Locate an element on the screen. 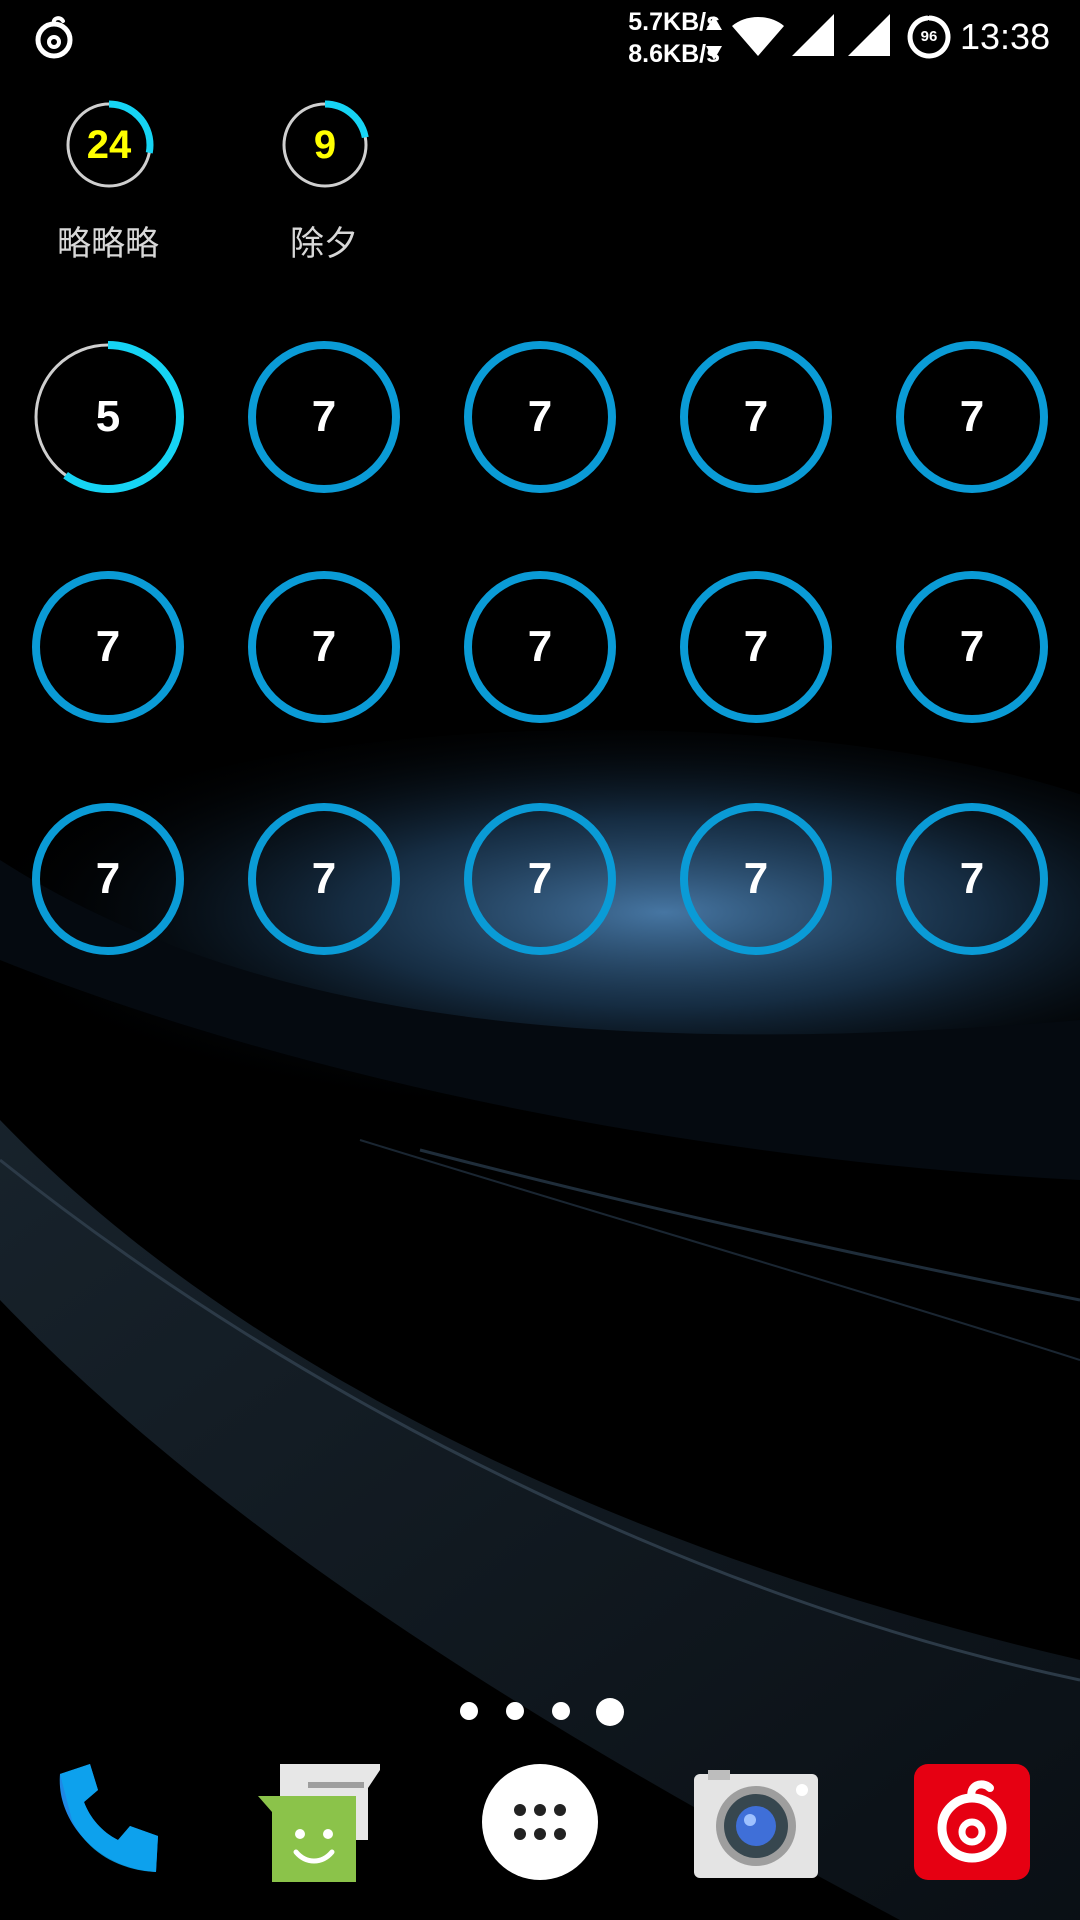  phone-icon is located at coordinates (108, 1818).